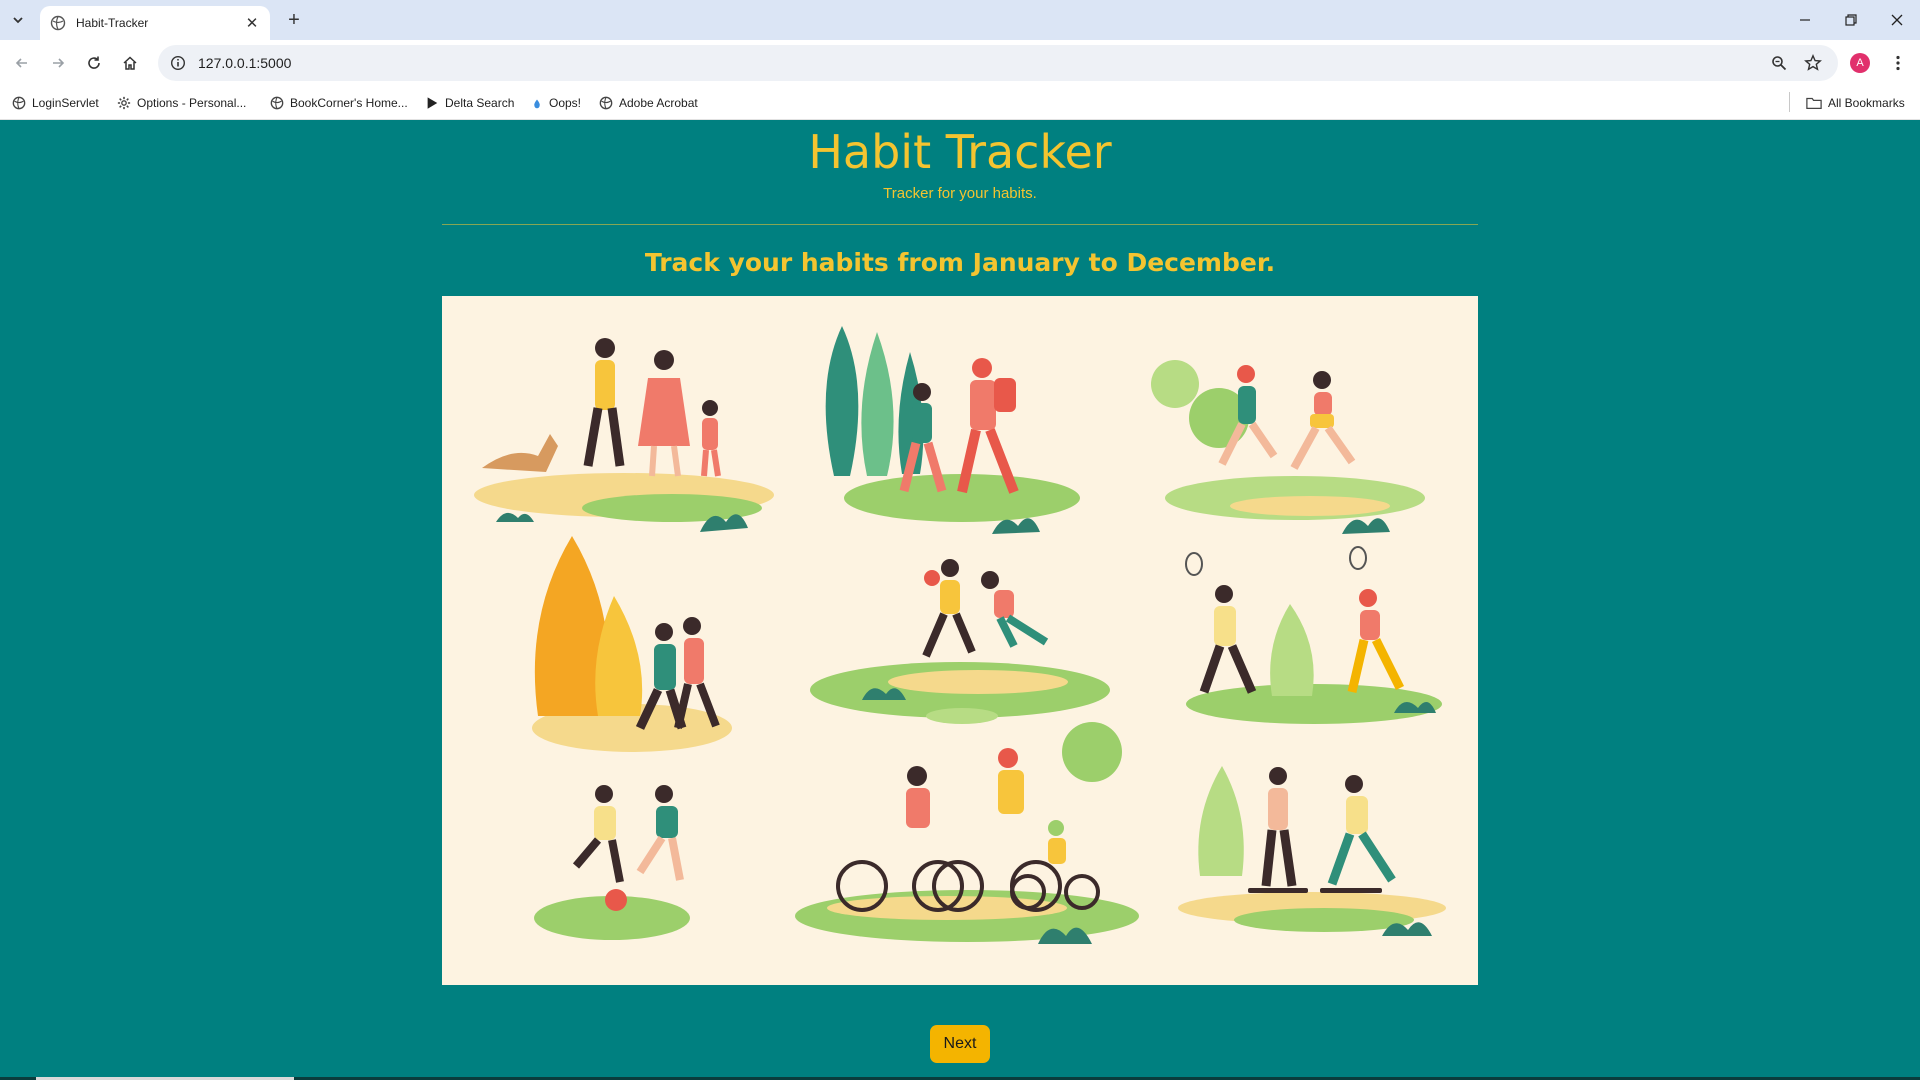  What do you see at coordinates (960, 193) in the screenshot?
I see `page-subtitle: Tracker for your habits.` at bounding box center [960, 193].